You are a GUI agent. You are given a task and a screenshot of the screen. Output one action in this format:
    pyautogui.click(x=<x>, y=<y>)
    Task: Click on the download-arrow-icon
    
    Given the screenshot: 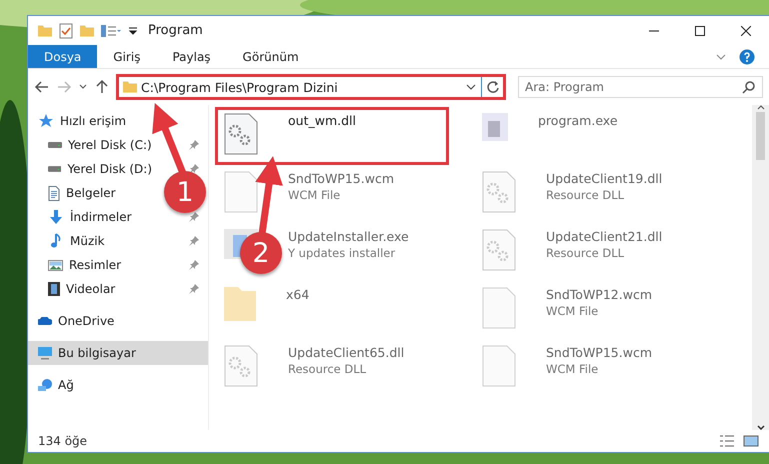 What is the action you would take?
    pyautogui.click(x=56, y=217)
    